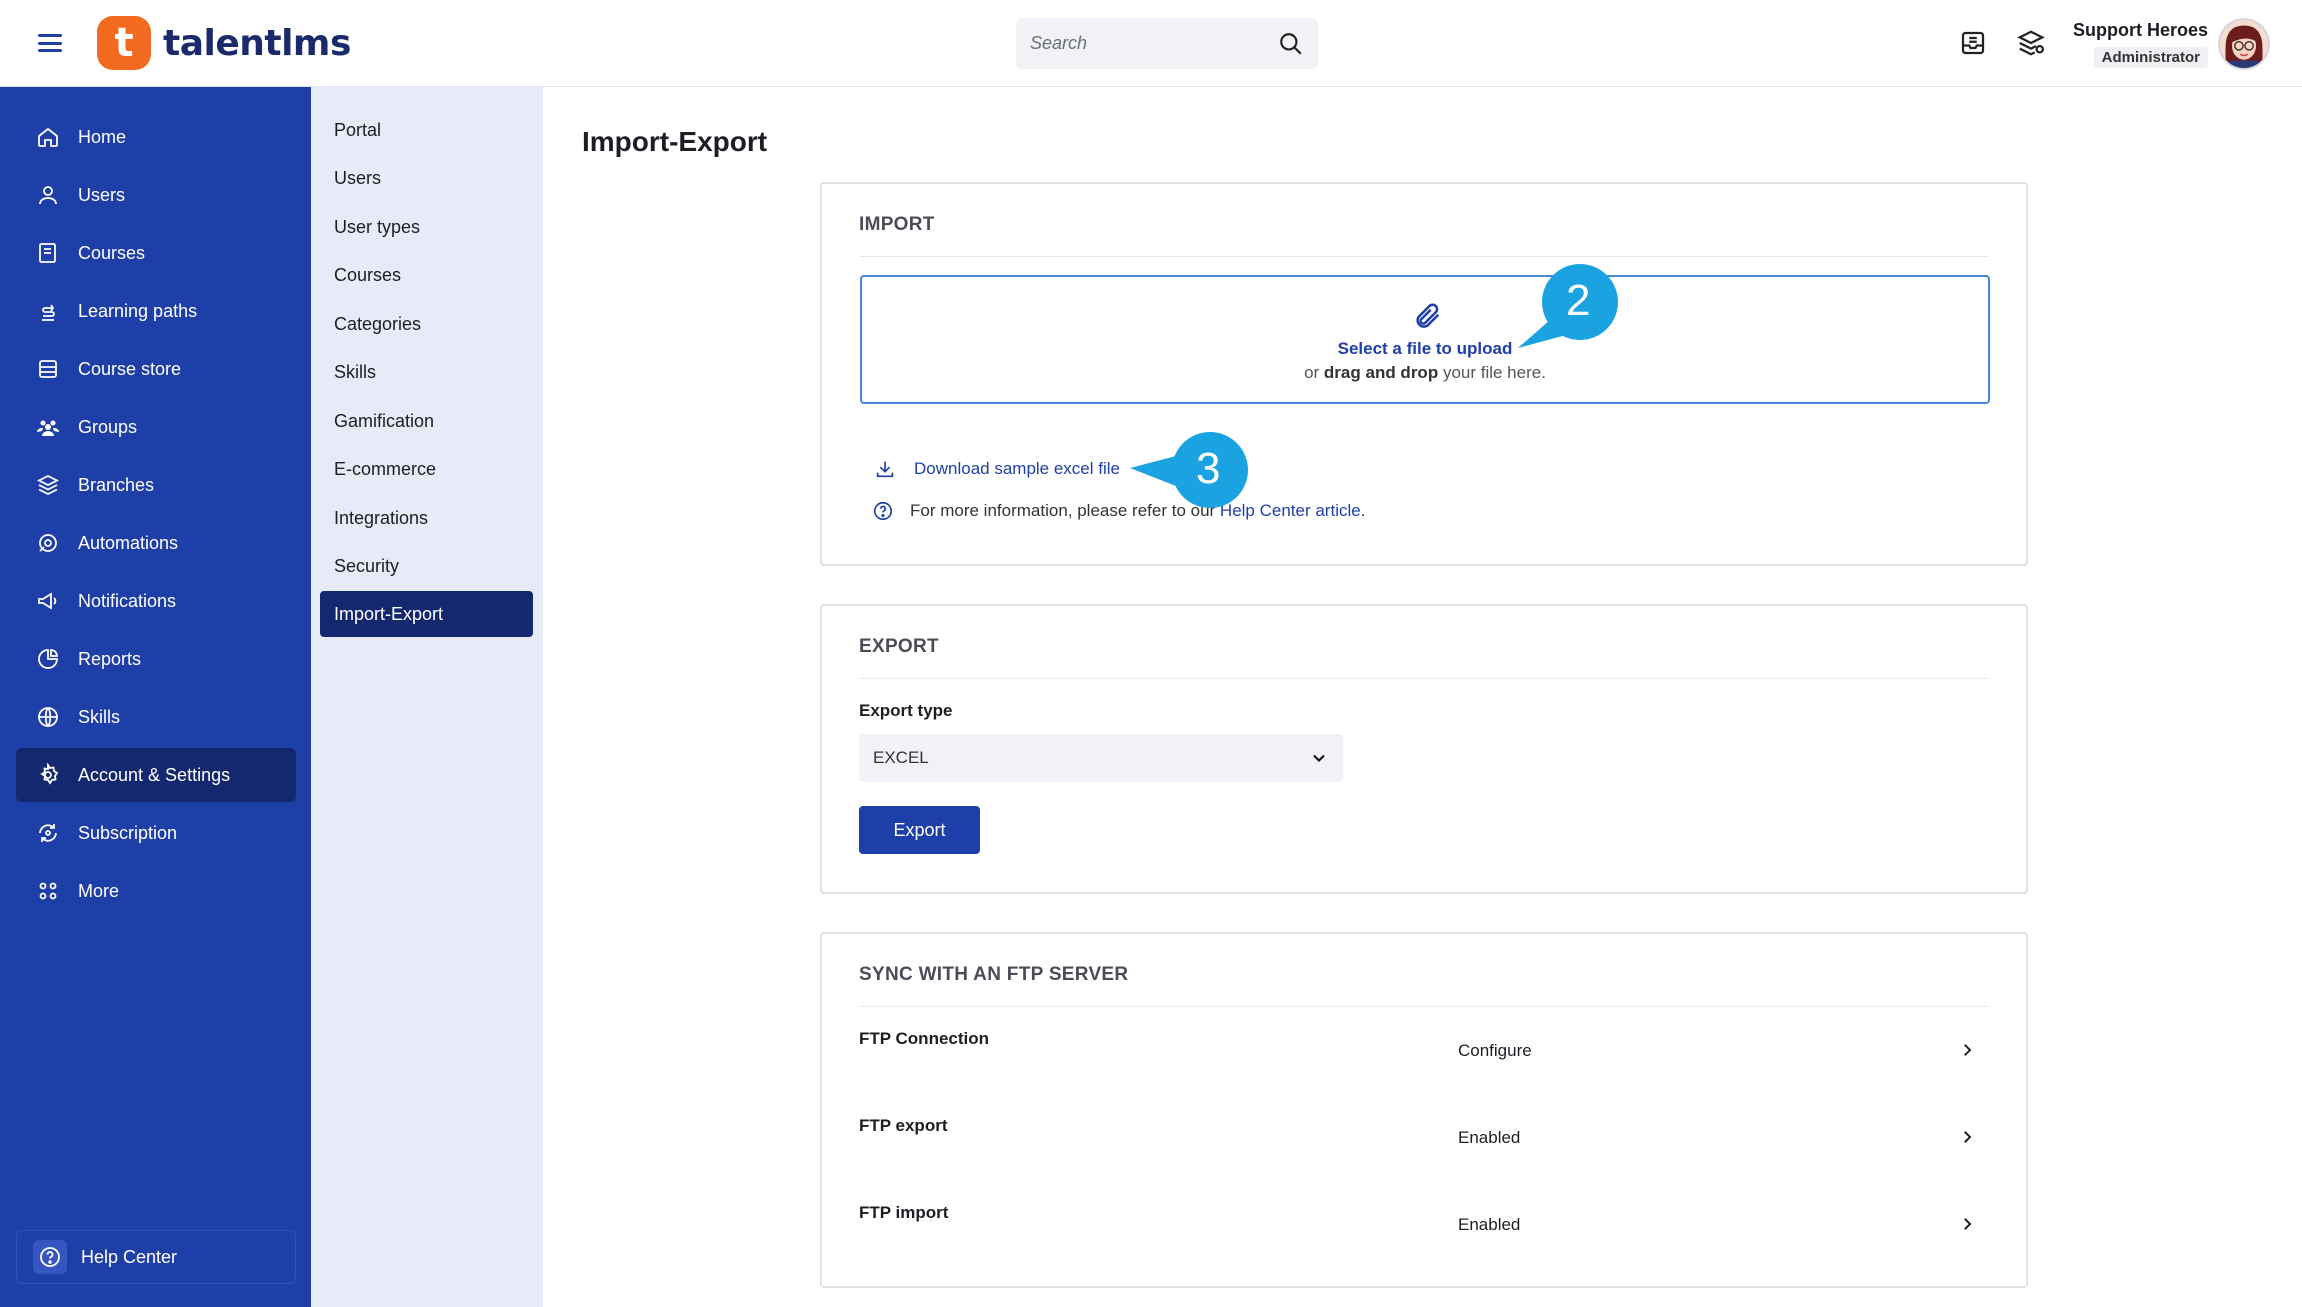 Image resolution: width=2302 pixels, height=1307 pixels. Describe the element at coordinates (156, 775) in the screenshot. I see `sidebar-item-account-settings: Account & Settings` at that location.